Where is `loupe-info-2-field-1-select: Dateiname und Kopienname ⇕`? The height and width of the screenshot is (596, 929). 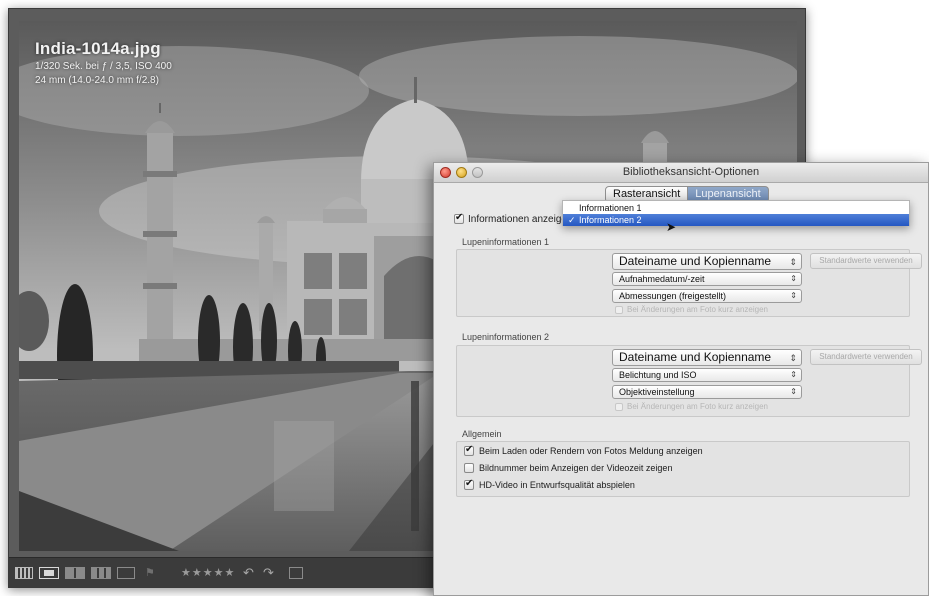 loupe-info-2-field-1-select: Dateiname und Kopienname ⇕ is located at coordinates (707, 357).